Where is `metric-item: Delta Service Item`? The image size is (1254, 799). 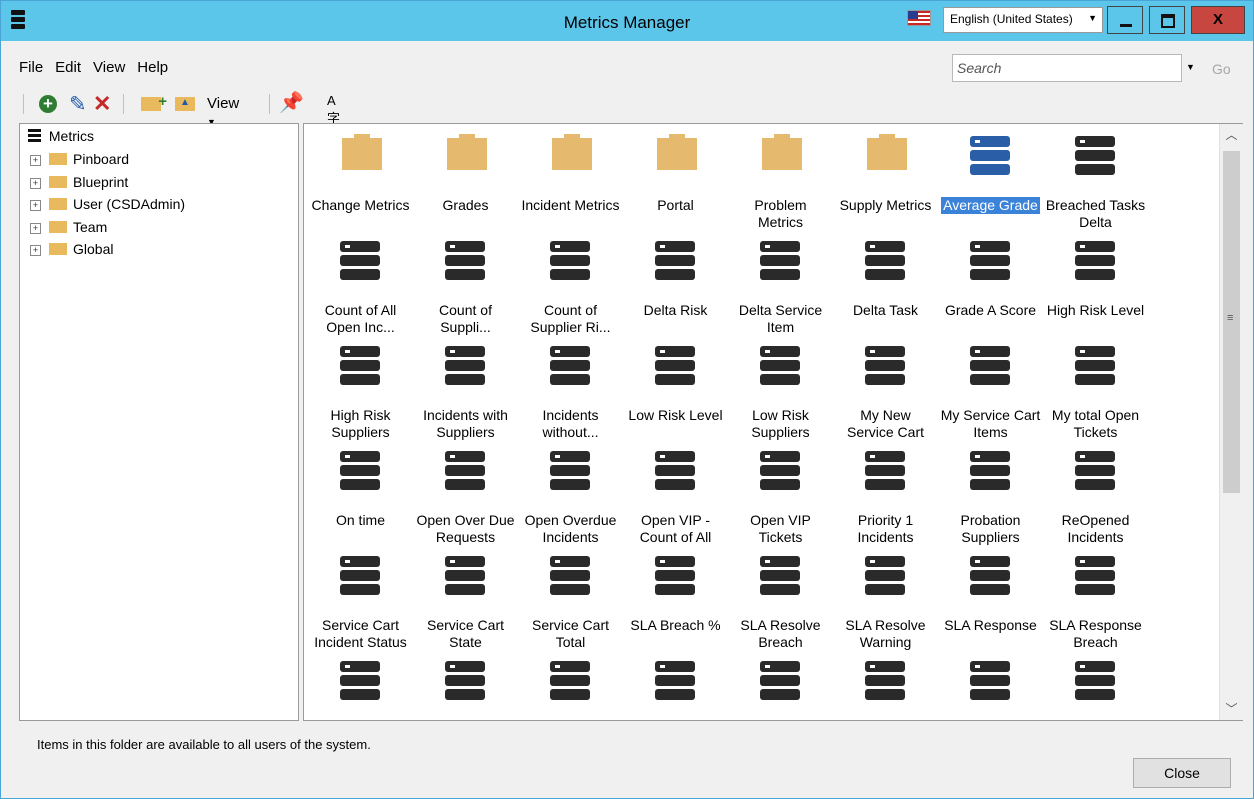 metric-item: Delta Service Item is located at coordinates (780, 289).